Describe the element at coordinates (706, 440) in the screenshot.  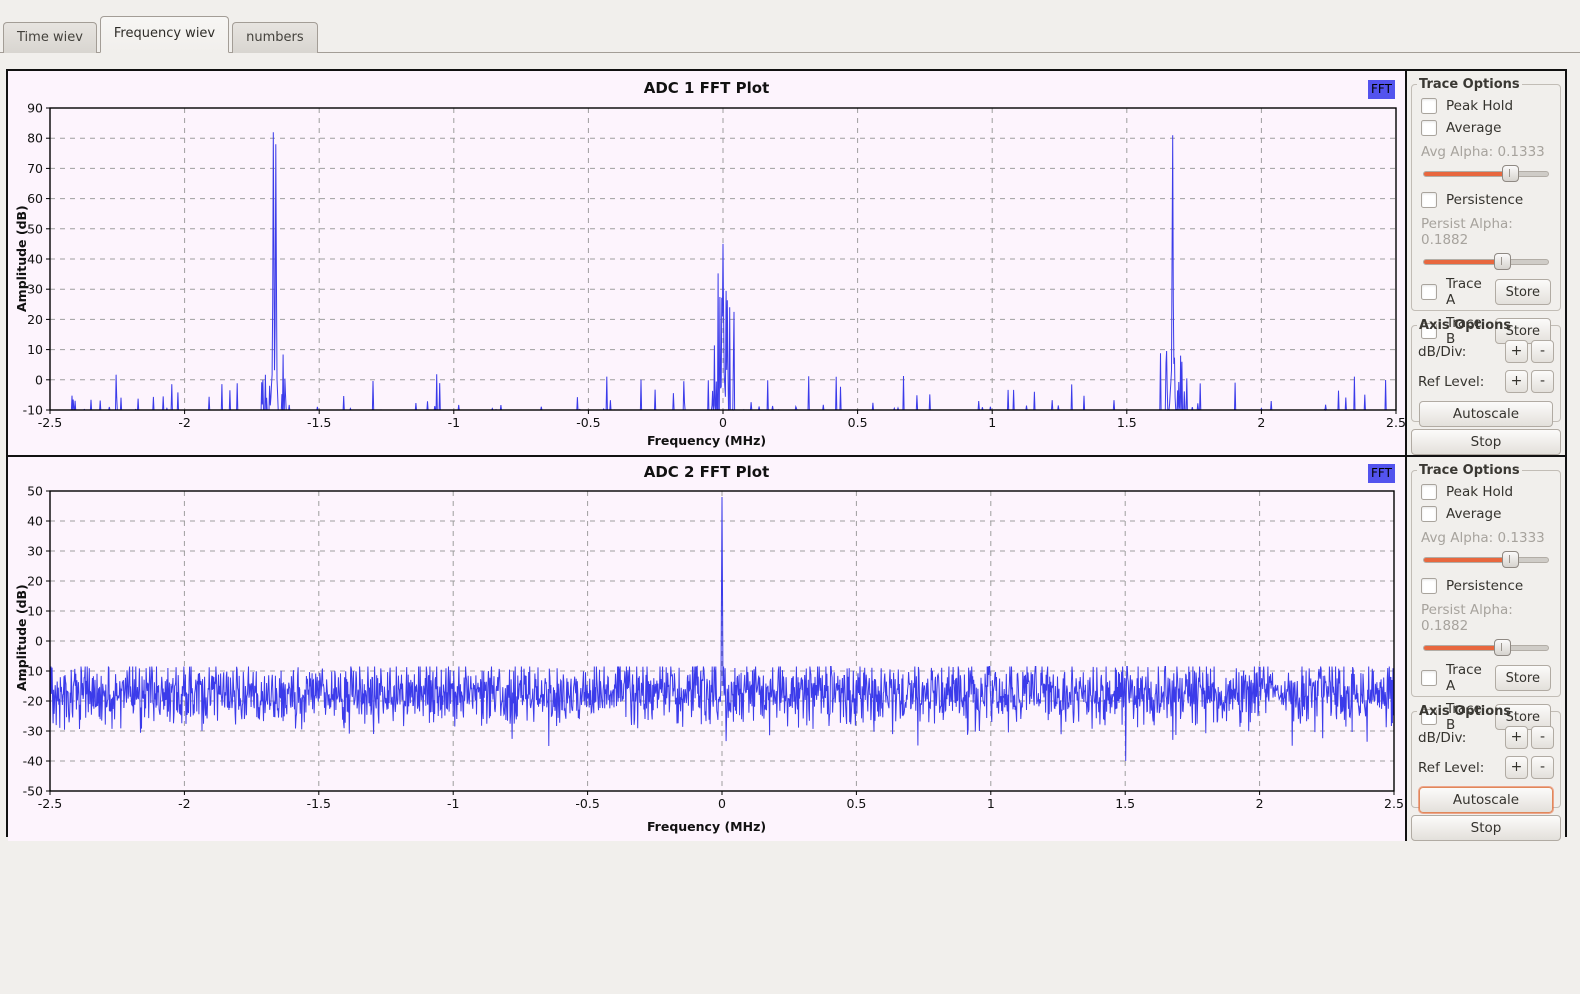
I see `adc1-x-axis-label: Frequency (MHz)` at that location.